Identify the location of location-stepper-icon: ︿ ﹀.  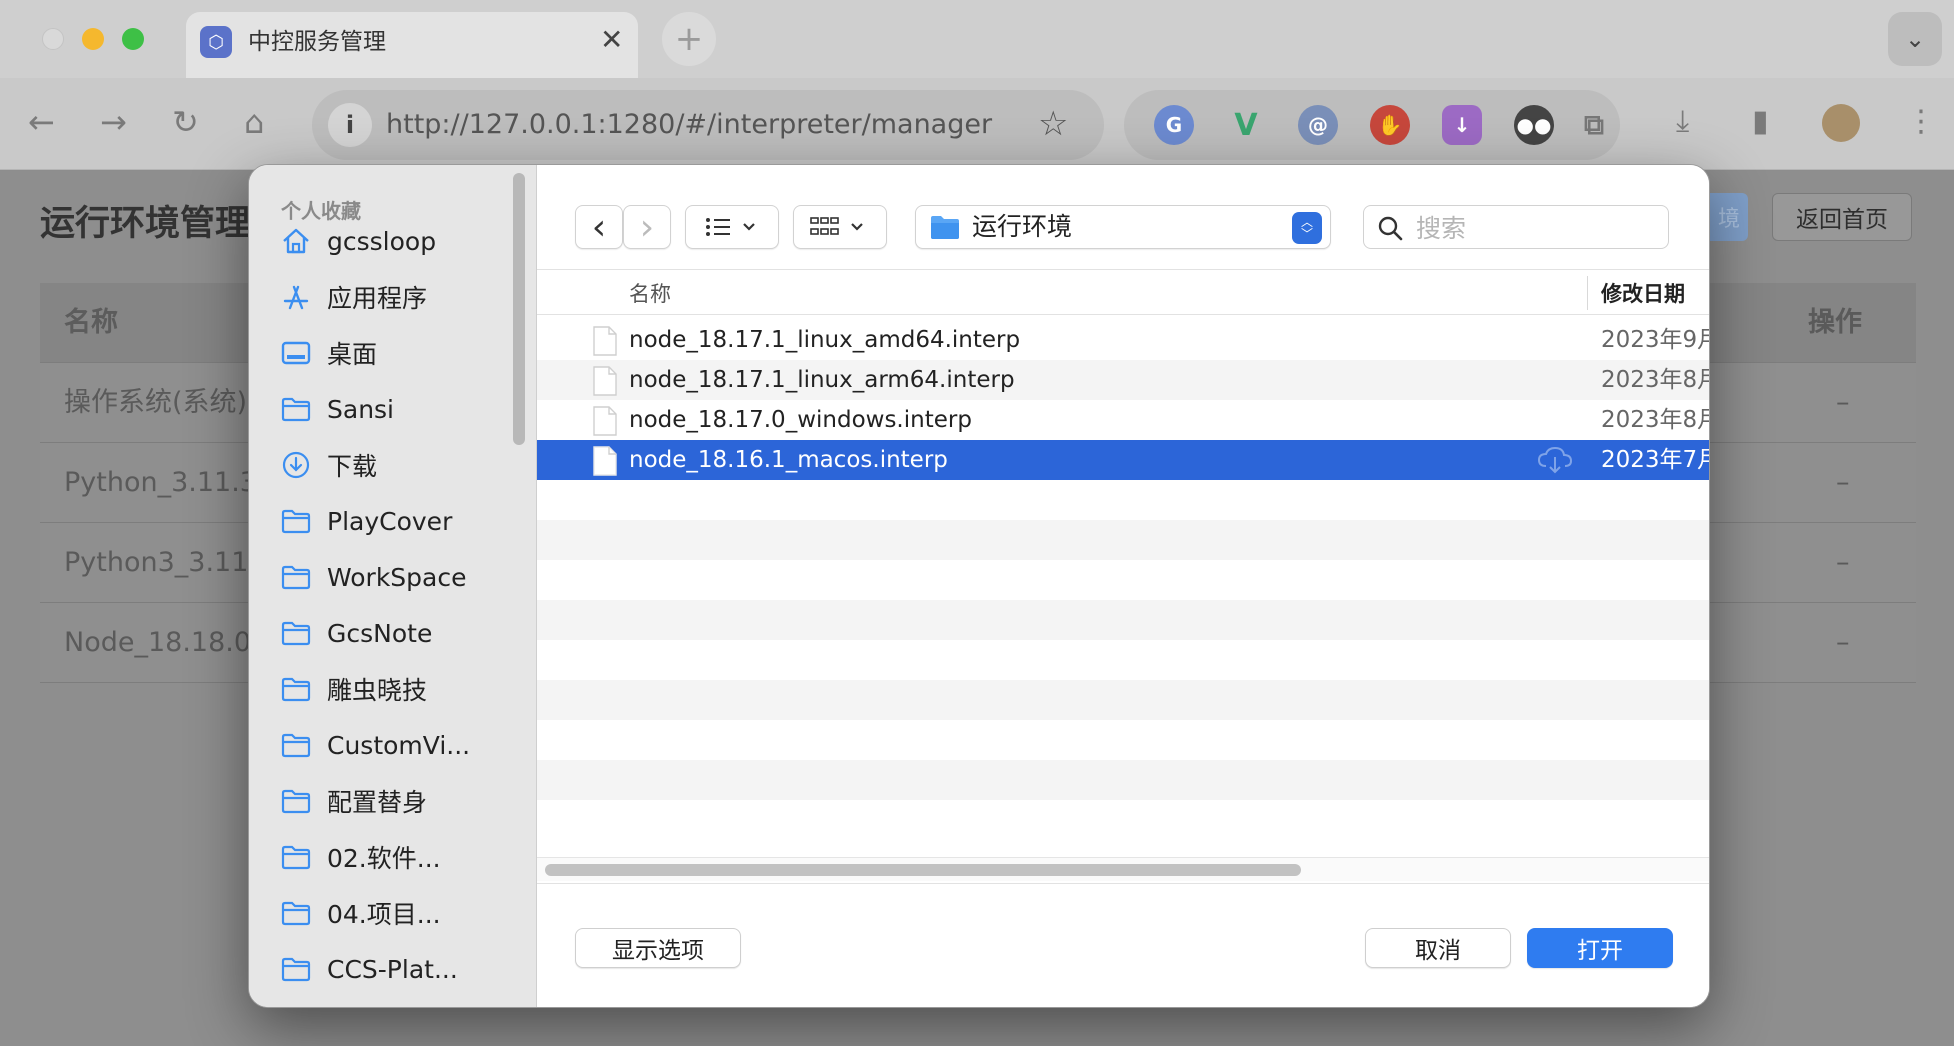
(1307, 228).